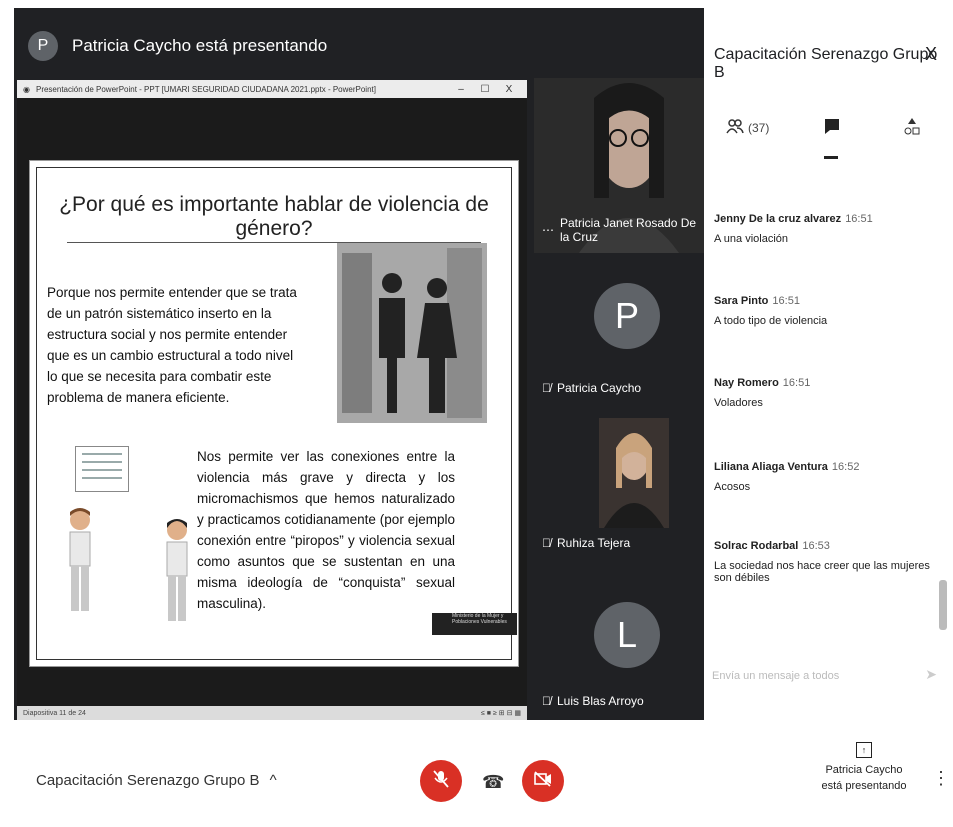 The image size is (953, 827). I want to click on participant-name-row: 🎙̸ Ruhiza Tejera, so click(586, 543).